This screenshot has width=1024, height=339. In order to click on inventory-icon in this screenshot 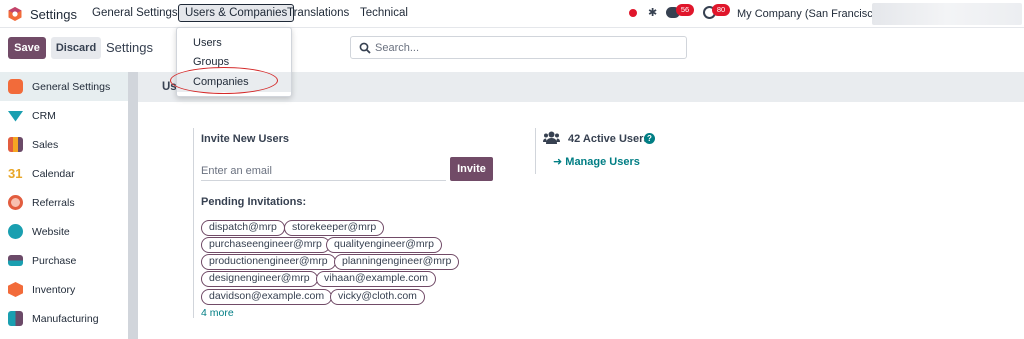, I will do `click(15, 289)`.